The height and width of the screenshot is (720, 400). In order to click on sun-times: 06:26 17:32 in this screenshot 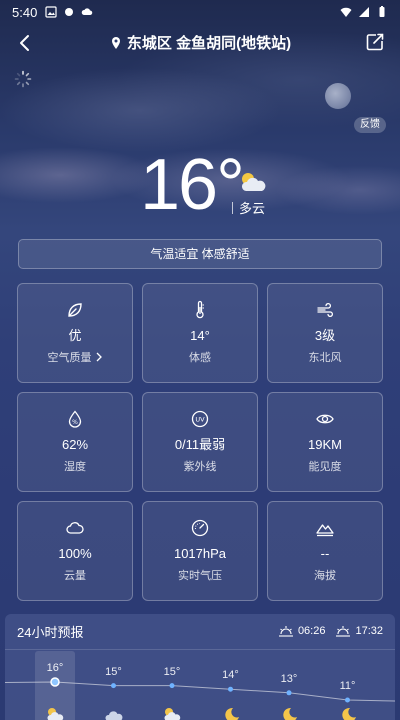, I will do `click(330, 631)`.